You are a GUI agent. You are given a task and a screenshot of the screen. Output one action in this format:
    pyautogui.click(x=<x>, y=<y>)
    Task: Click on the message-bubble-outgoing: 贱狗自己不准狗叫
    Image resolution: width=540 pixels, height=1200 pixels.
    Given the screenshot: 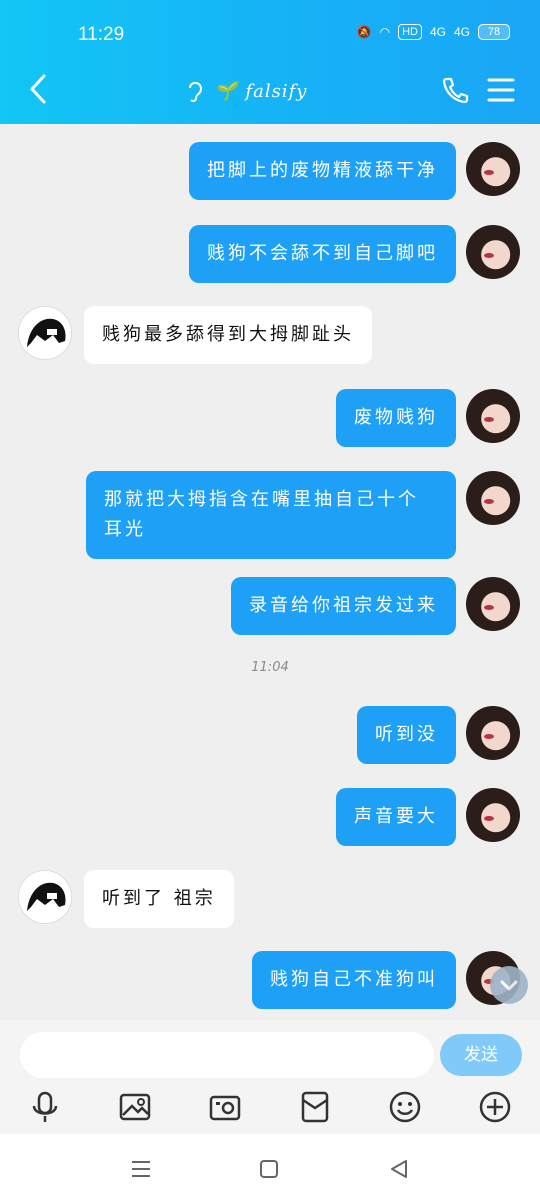 What is the action you would take?
    pyautogui.click(x=354, y=980)
    